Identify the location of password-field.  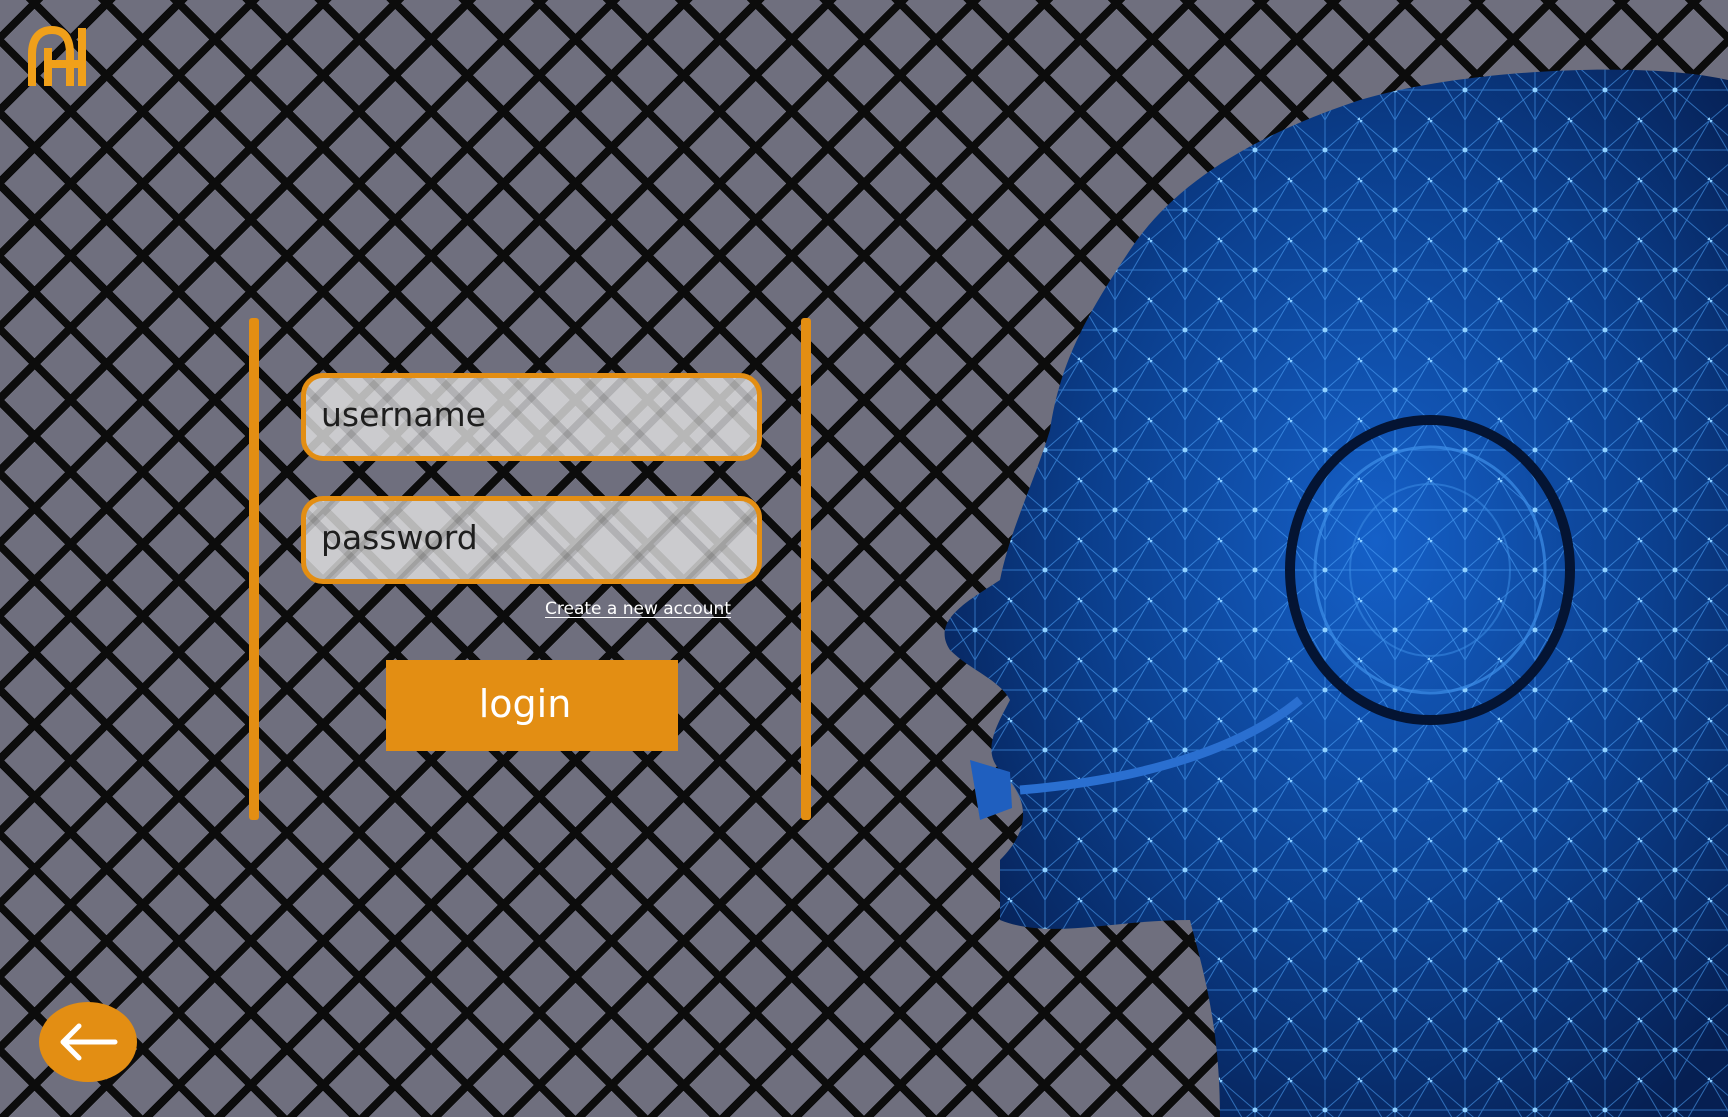
(531, 540).